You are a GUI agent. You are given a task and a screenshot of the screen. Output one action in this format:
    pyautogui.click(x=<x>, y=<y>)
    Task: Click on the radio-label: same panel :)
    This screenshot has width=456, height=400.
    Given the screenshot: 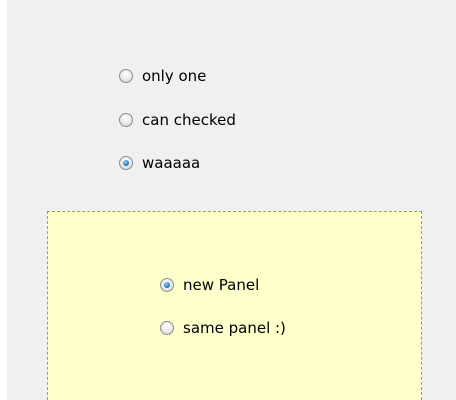 What is the action you would take?
    pyautogui.click(x=234, y=328)
    